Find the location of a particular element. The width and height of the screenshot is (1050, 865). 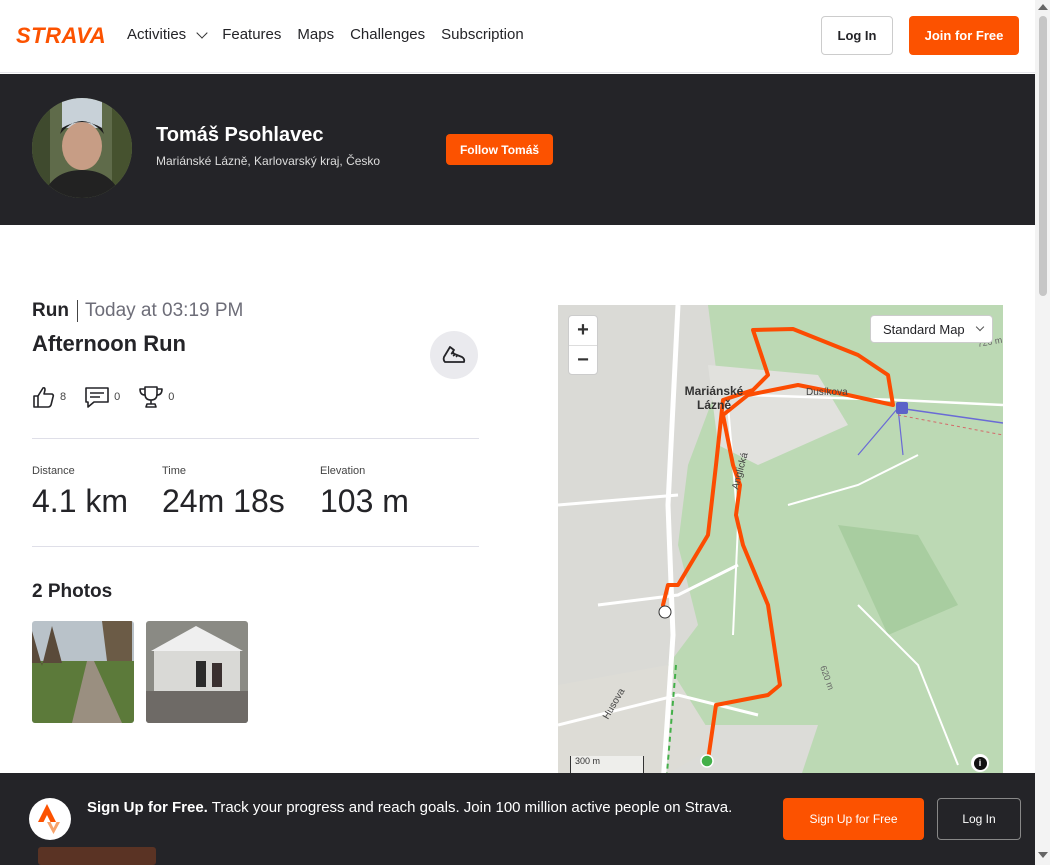

map-style-select: Standard Map is located at coordinates (931, 329).